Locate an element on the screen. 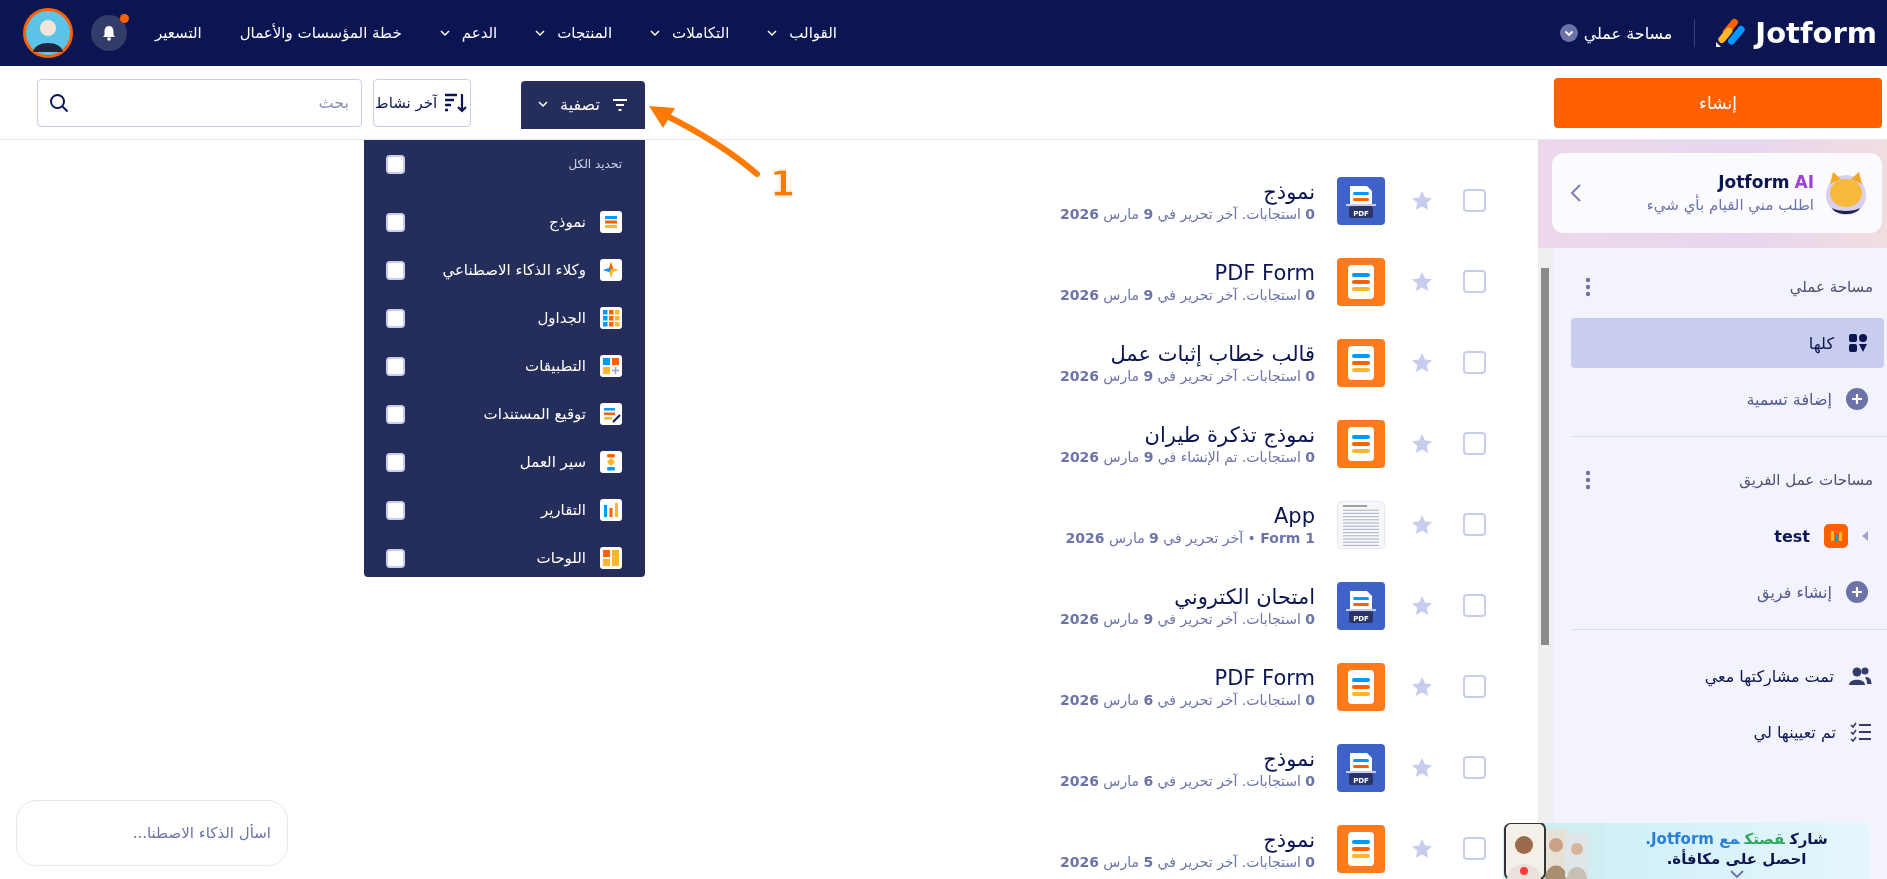 The width and height of the screenshot is (1887, 879). menu-item-label: نموذج is located at coordinates (567, 222).